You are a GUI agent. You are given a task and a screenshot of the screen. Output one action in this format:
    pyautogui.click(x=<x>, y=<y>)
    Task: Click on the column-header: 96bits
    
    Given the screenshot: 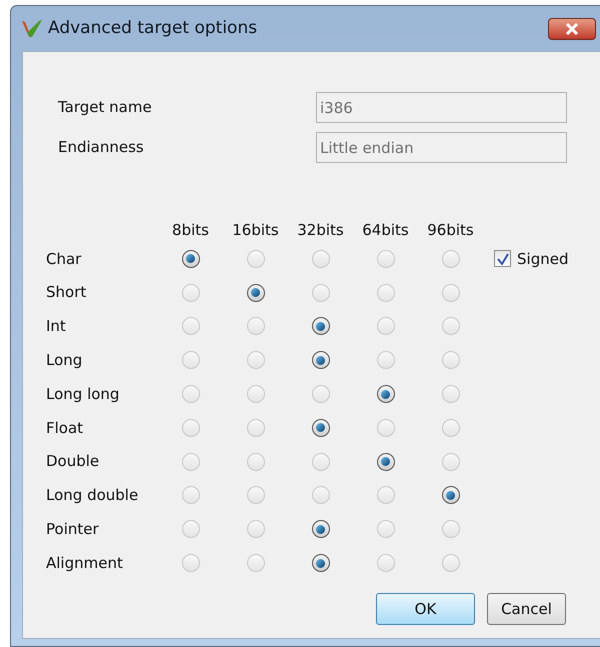 What is the action you would take?
    pyautogui.click(x=450, y=230)
    